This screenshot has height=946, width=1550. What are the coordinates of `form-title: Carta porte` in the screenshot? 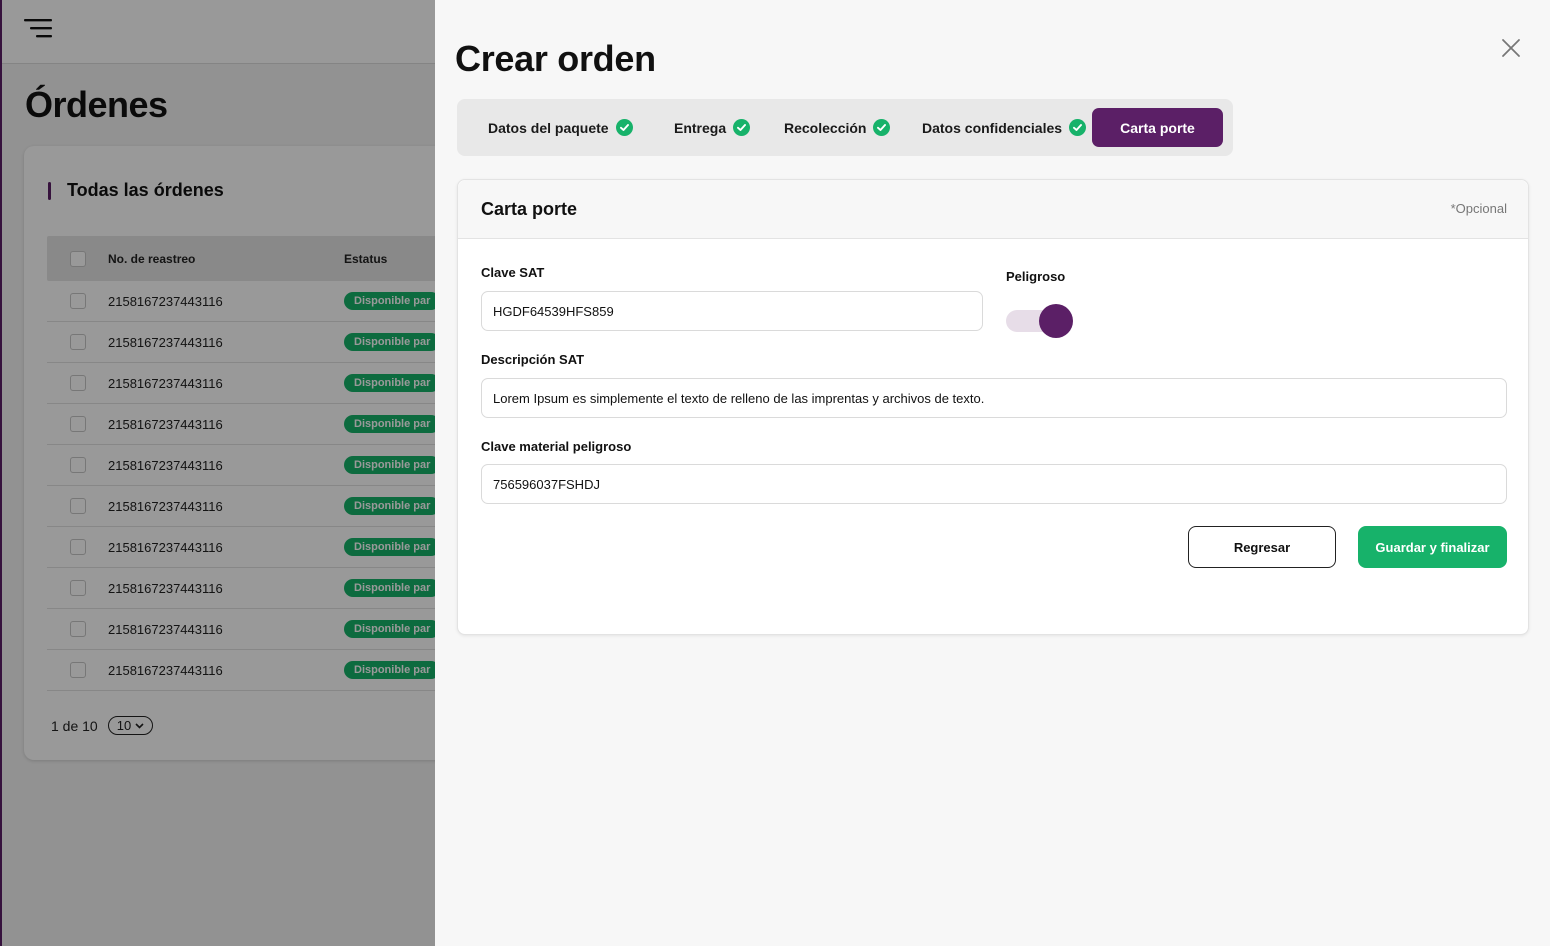 It's located at (529, 209).